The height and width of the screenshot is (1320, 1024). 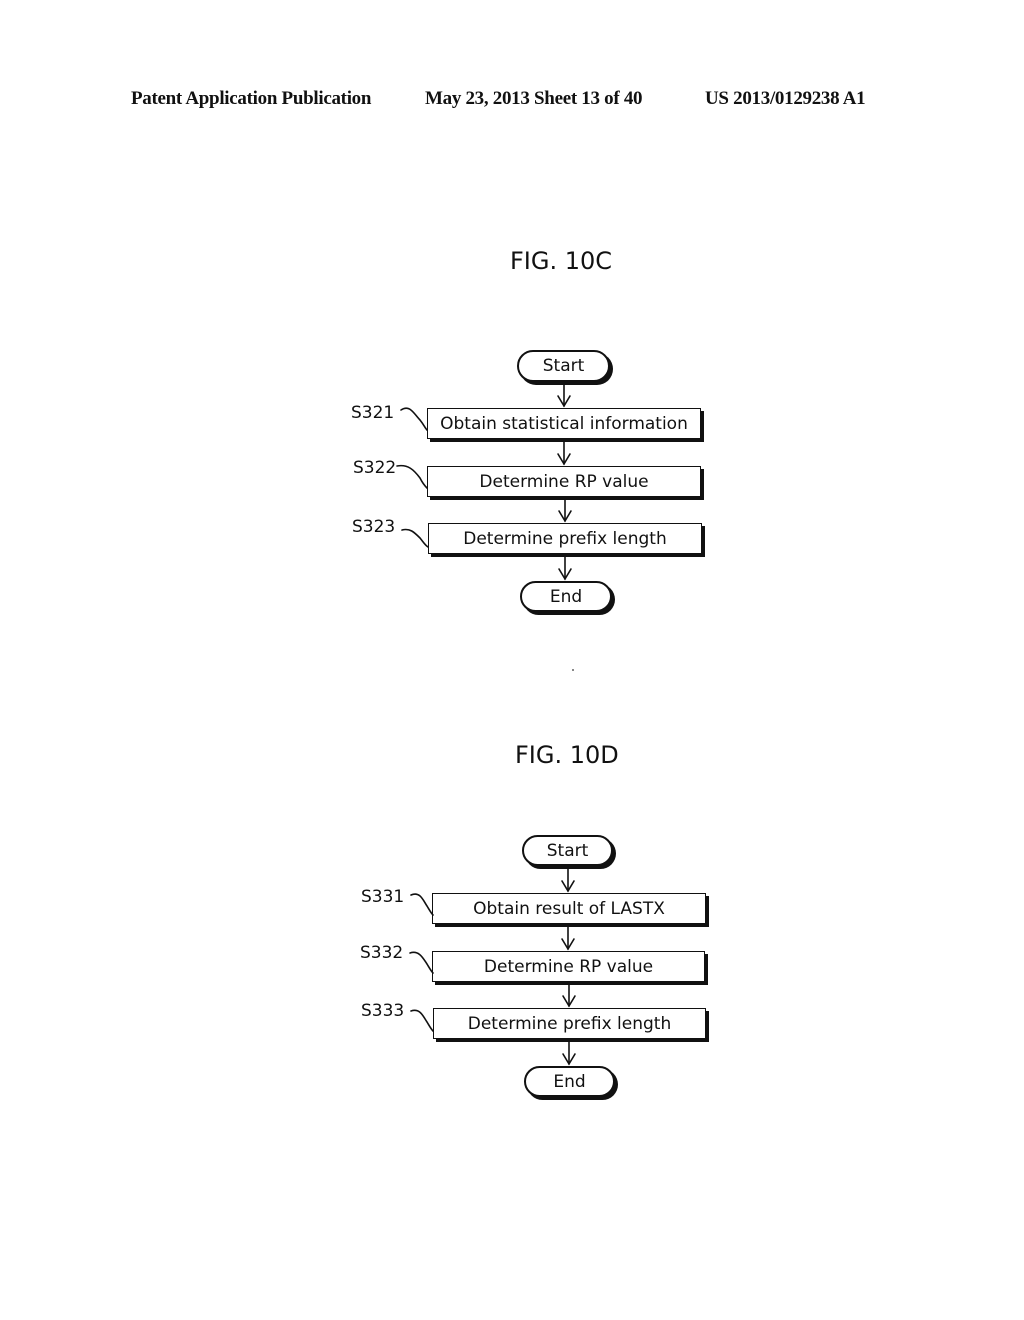 What do you see at coordinates (421, 962) in the screenshot?
I see `leader-s332` at bounding box center [421, 962].